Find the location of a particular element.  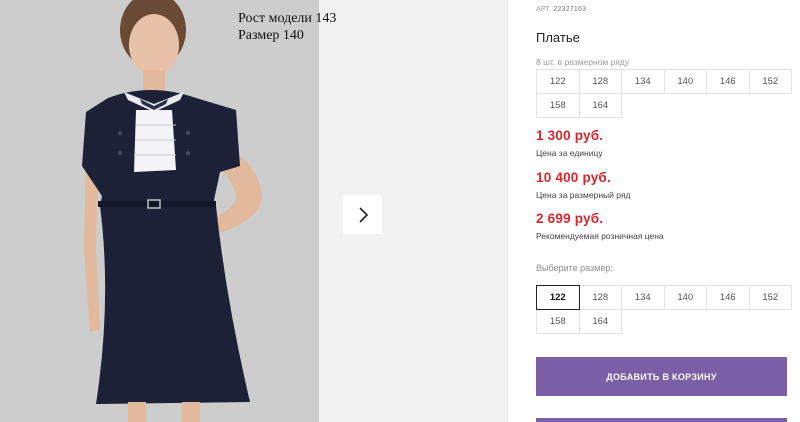

size-selector: 122 128 134 140 146 152 158 164 is located at coordinates (664, 309).